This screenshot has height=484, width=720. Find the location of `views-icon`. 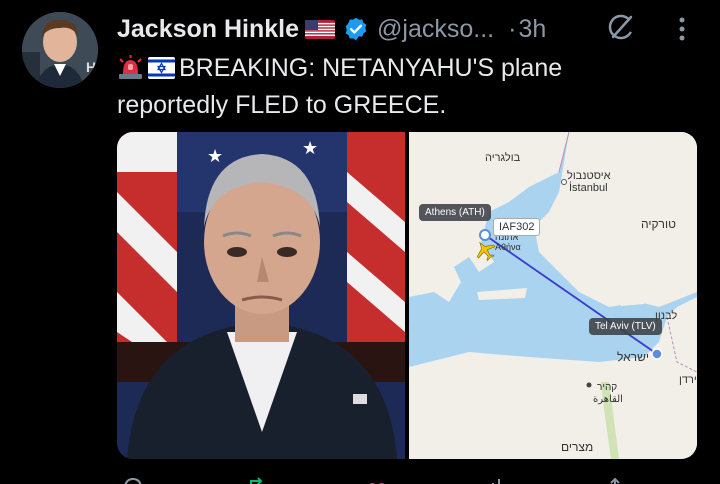

views-icon is located at coordinates (501, 480).